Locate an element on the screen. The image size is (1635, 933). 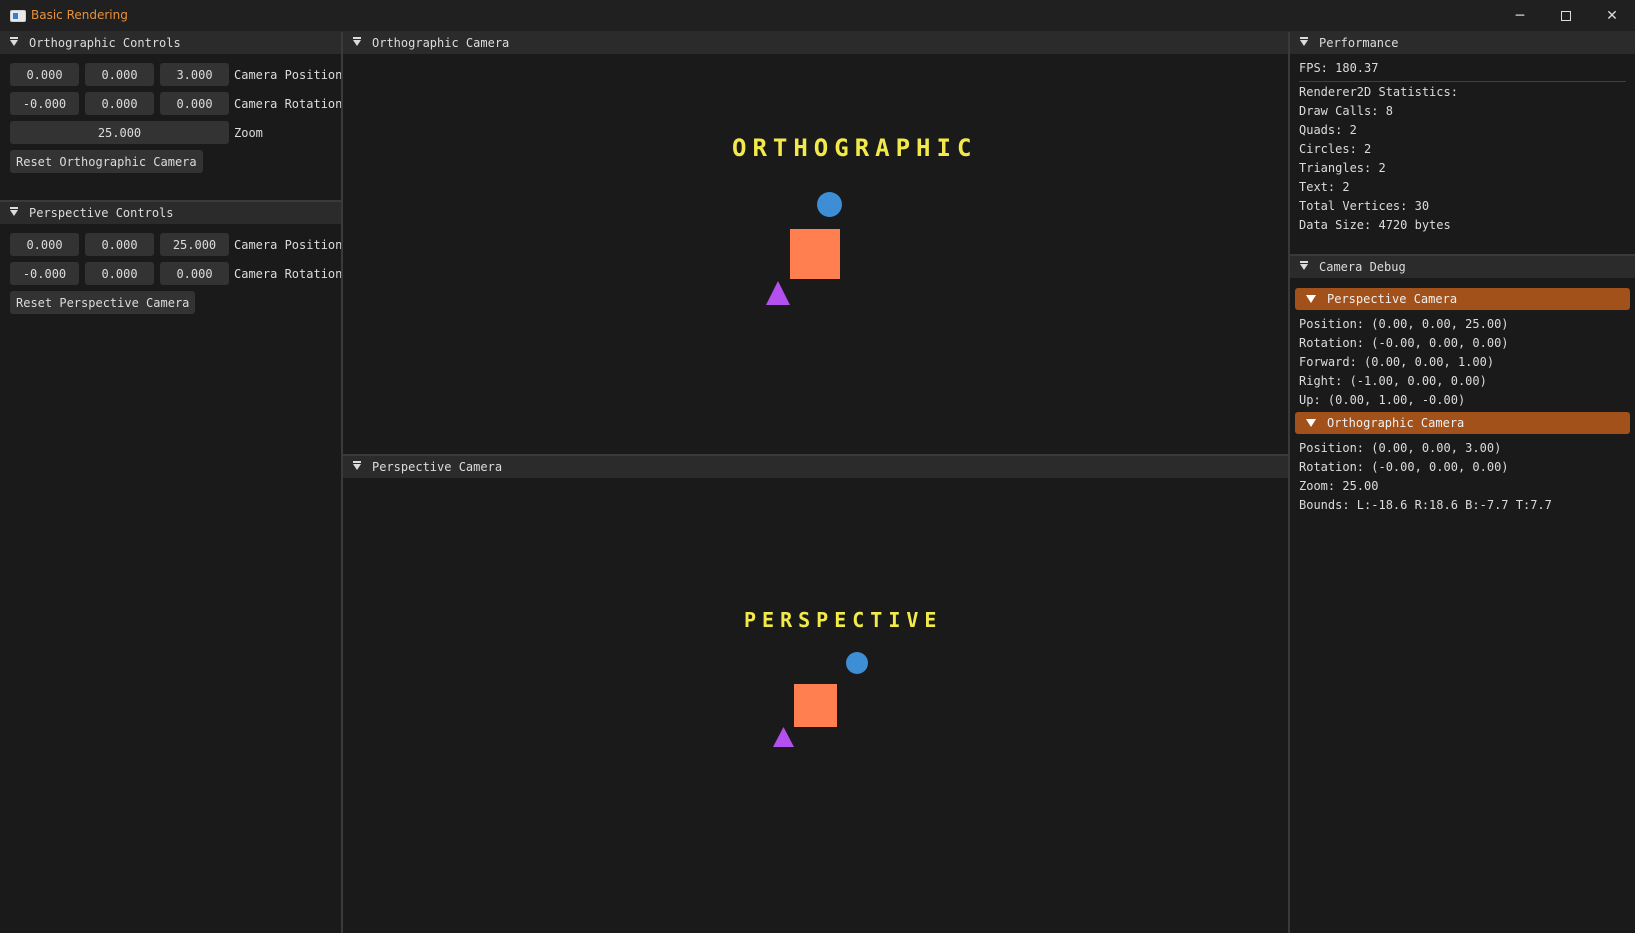
app-icon is located at coordinates (18, 16).